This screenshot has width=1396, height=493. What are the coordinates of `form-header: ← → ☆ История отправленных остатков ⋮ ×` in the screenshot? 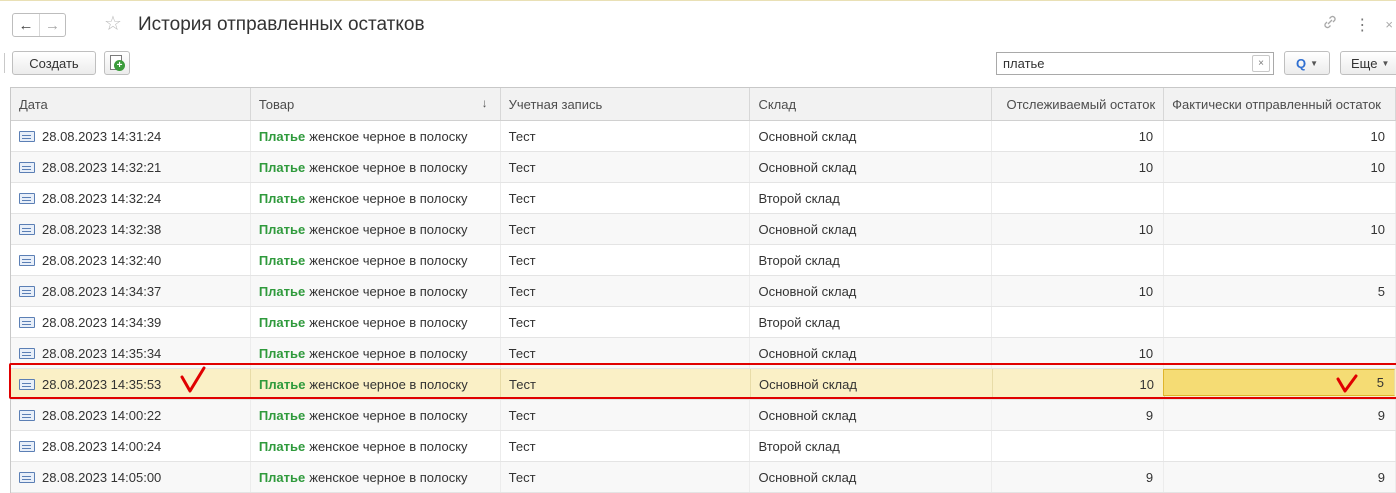 It's located at (698, 26).